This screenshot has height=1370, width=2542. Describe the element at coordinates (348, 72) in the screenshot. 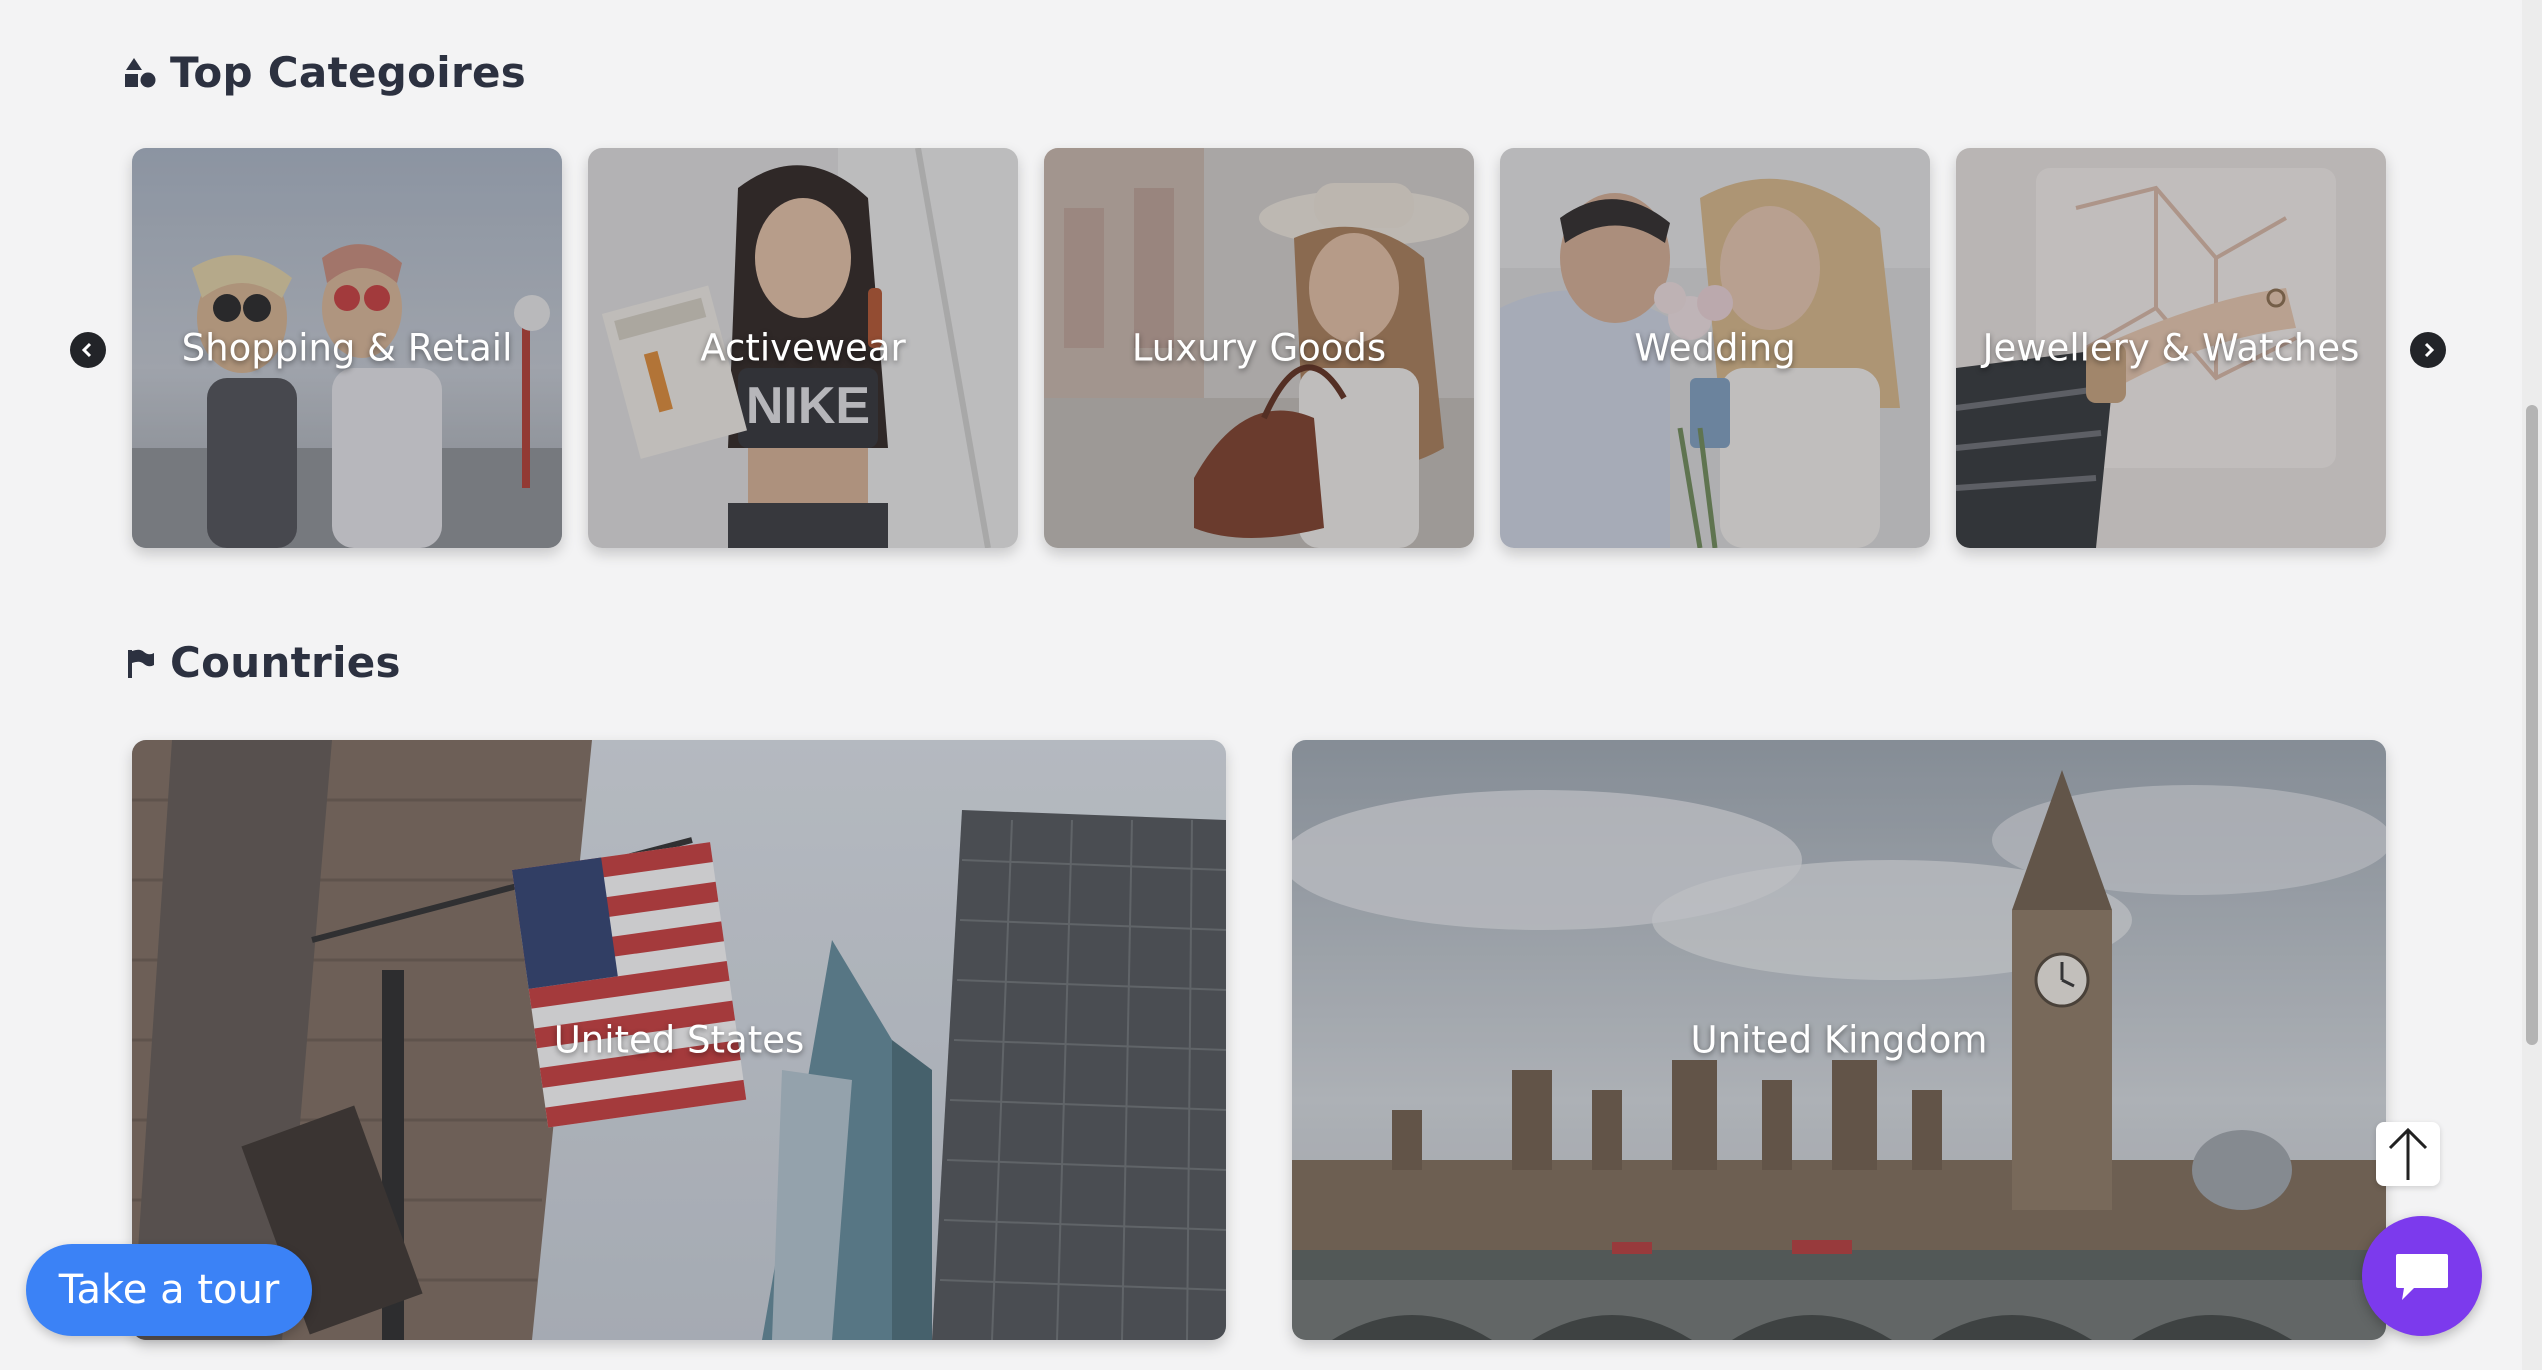

I see `top-categories-title: Top Categoires` at that location.